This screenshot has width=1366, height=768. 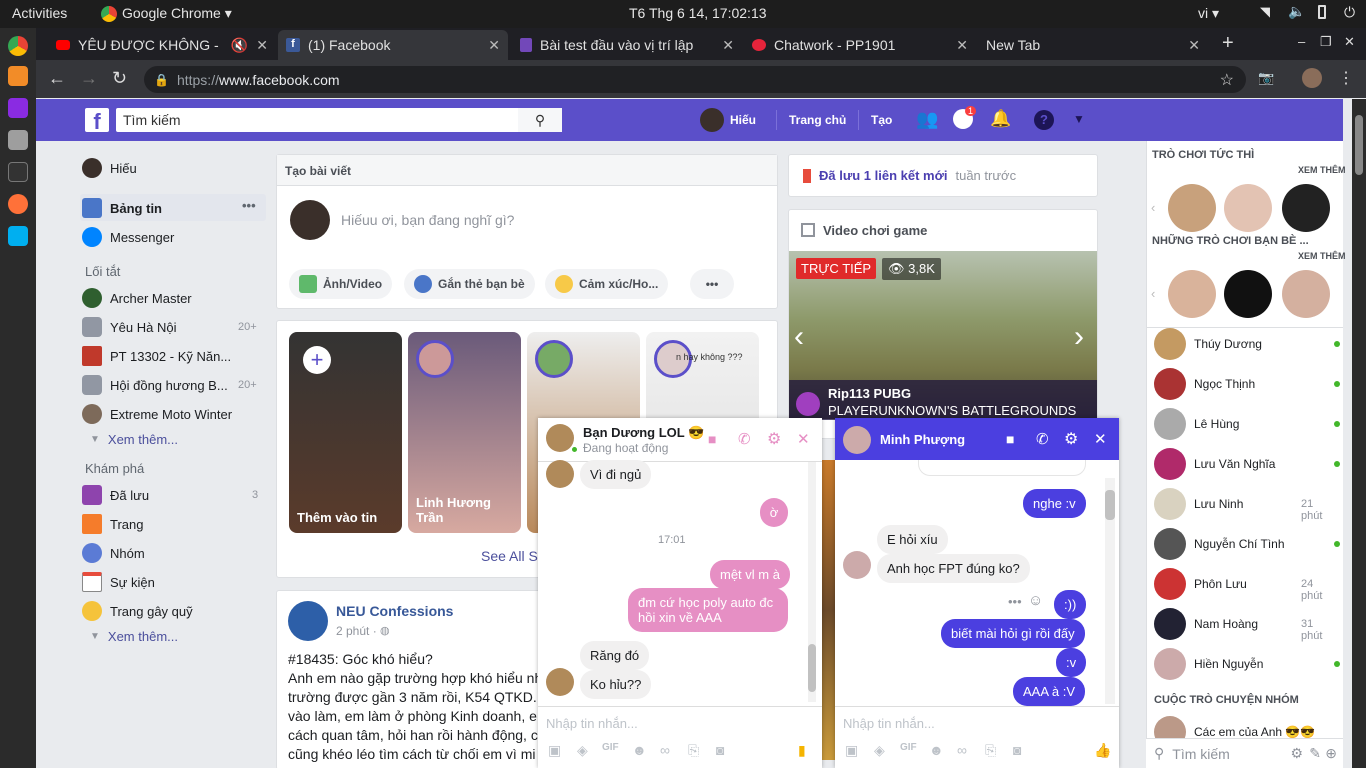 What do you see at coordinates (18, 140) in the screenshot?
I see `files-launcher-icon` at bounding box center [18, 140].